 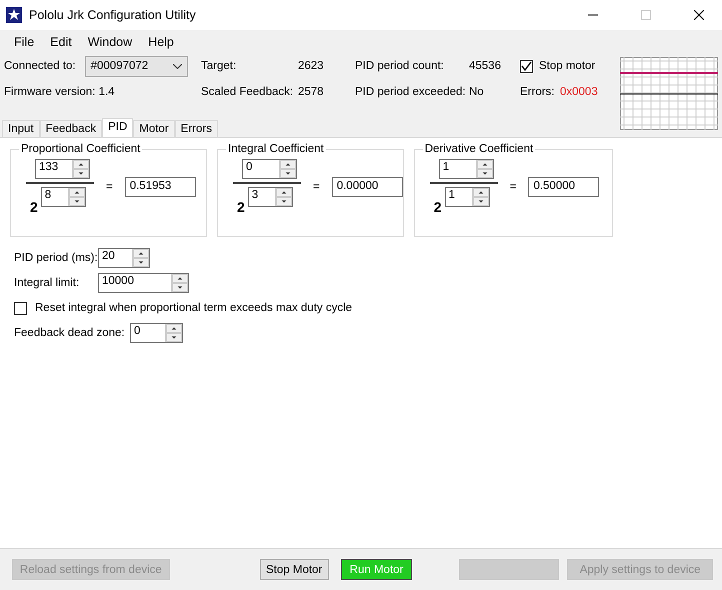 I want to click on setting-checkbox, so click(x=20, y=308).